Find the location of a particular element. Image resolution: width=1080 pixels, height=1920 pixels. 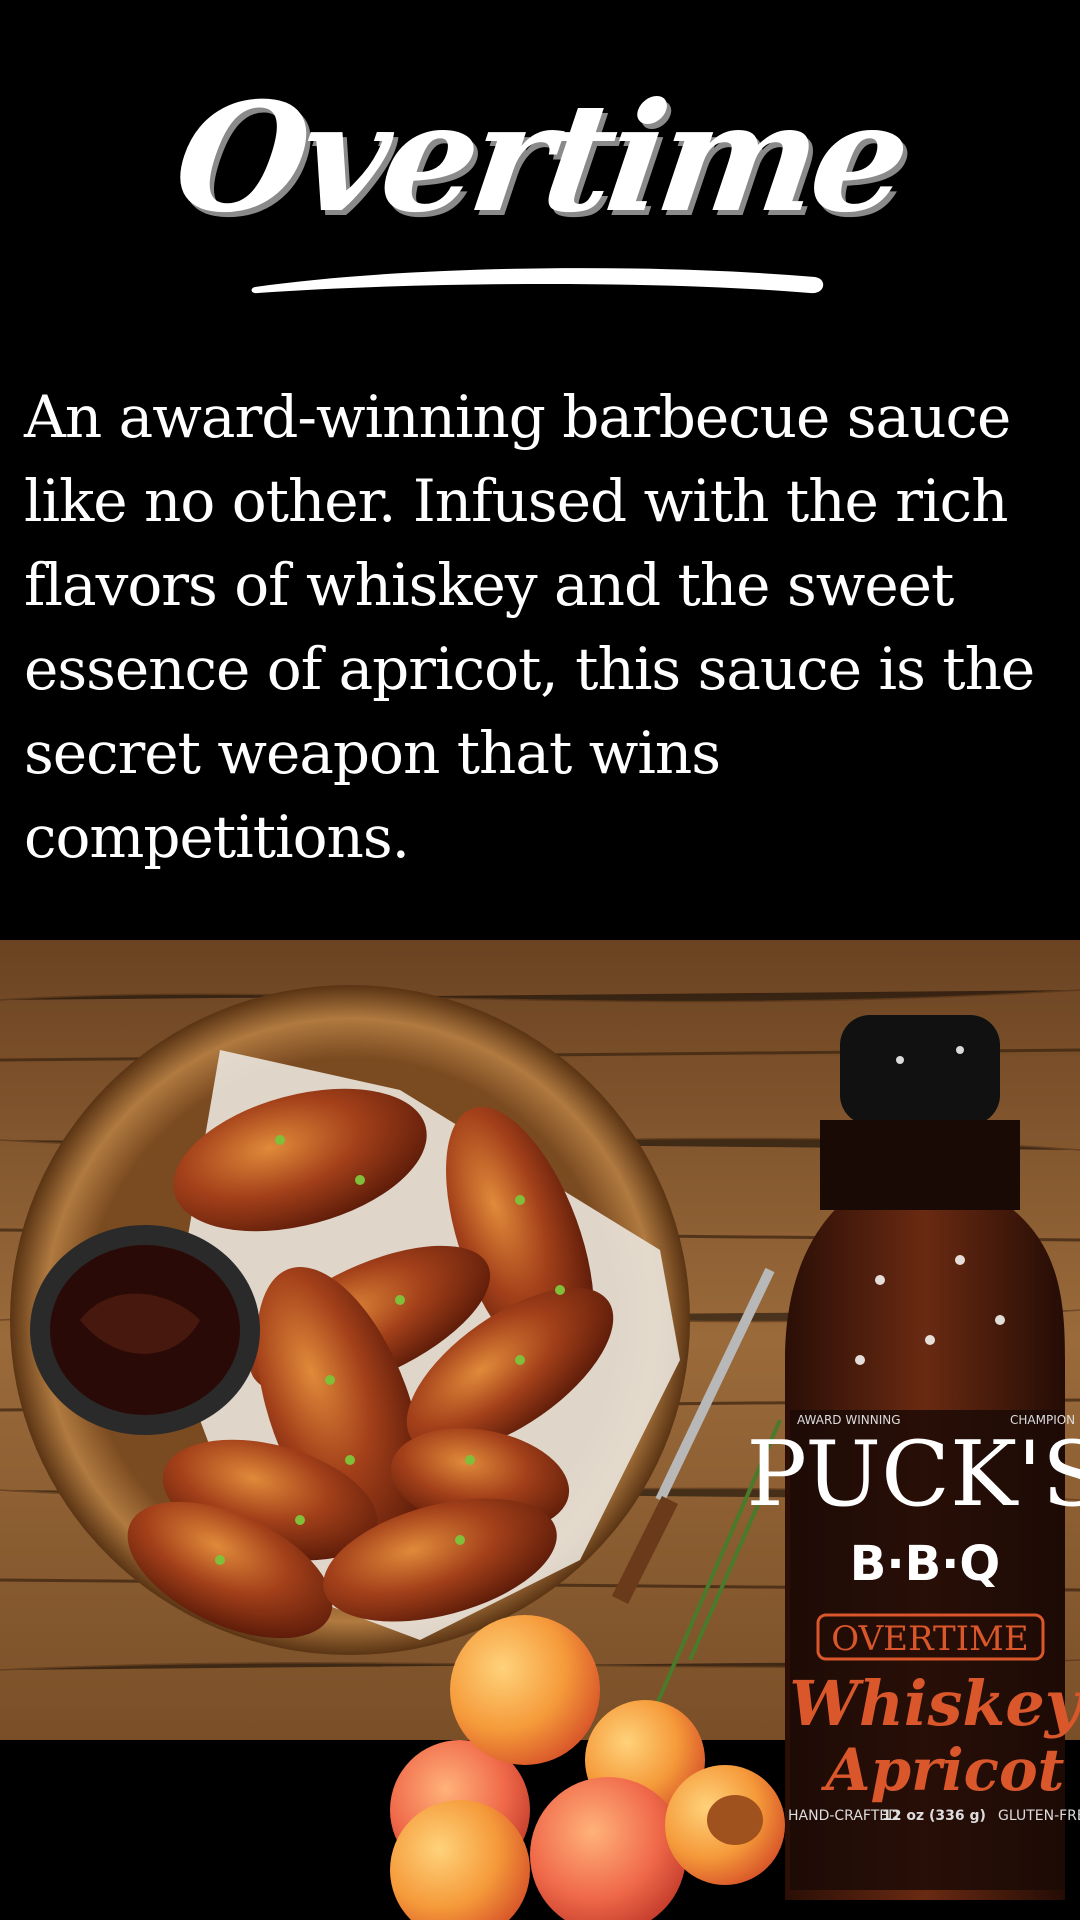

label-line: OVERTIME is located at coordinates (929, 1639).